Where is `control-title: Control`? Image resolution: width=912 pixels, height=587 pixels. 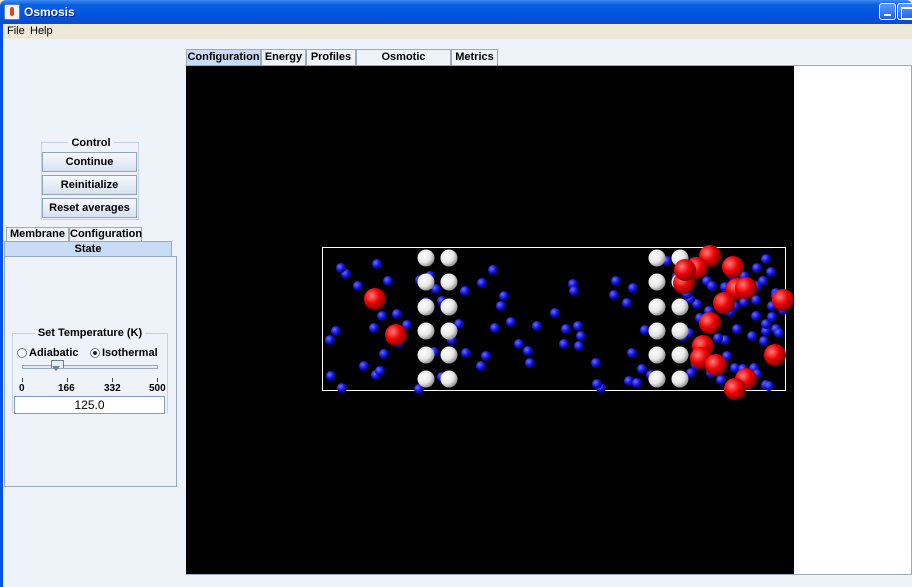 control-title: Control is located at coordinates (91, 143).